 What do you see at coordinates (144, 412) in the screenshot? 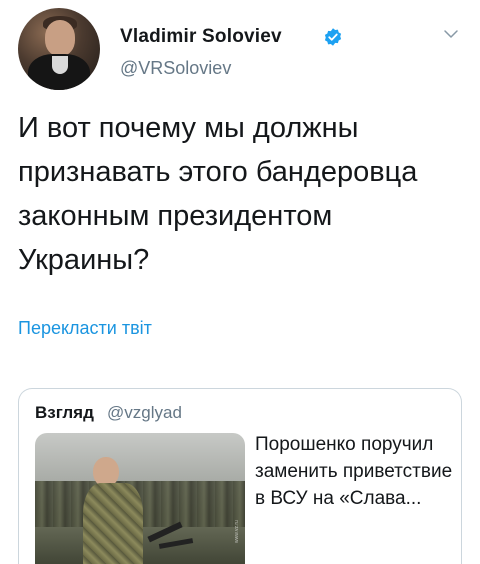
I see `card-source-handle: @vzglyad` at bounding box center [144, 412].